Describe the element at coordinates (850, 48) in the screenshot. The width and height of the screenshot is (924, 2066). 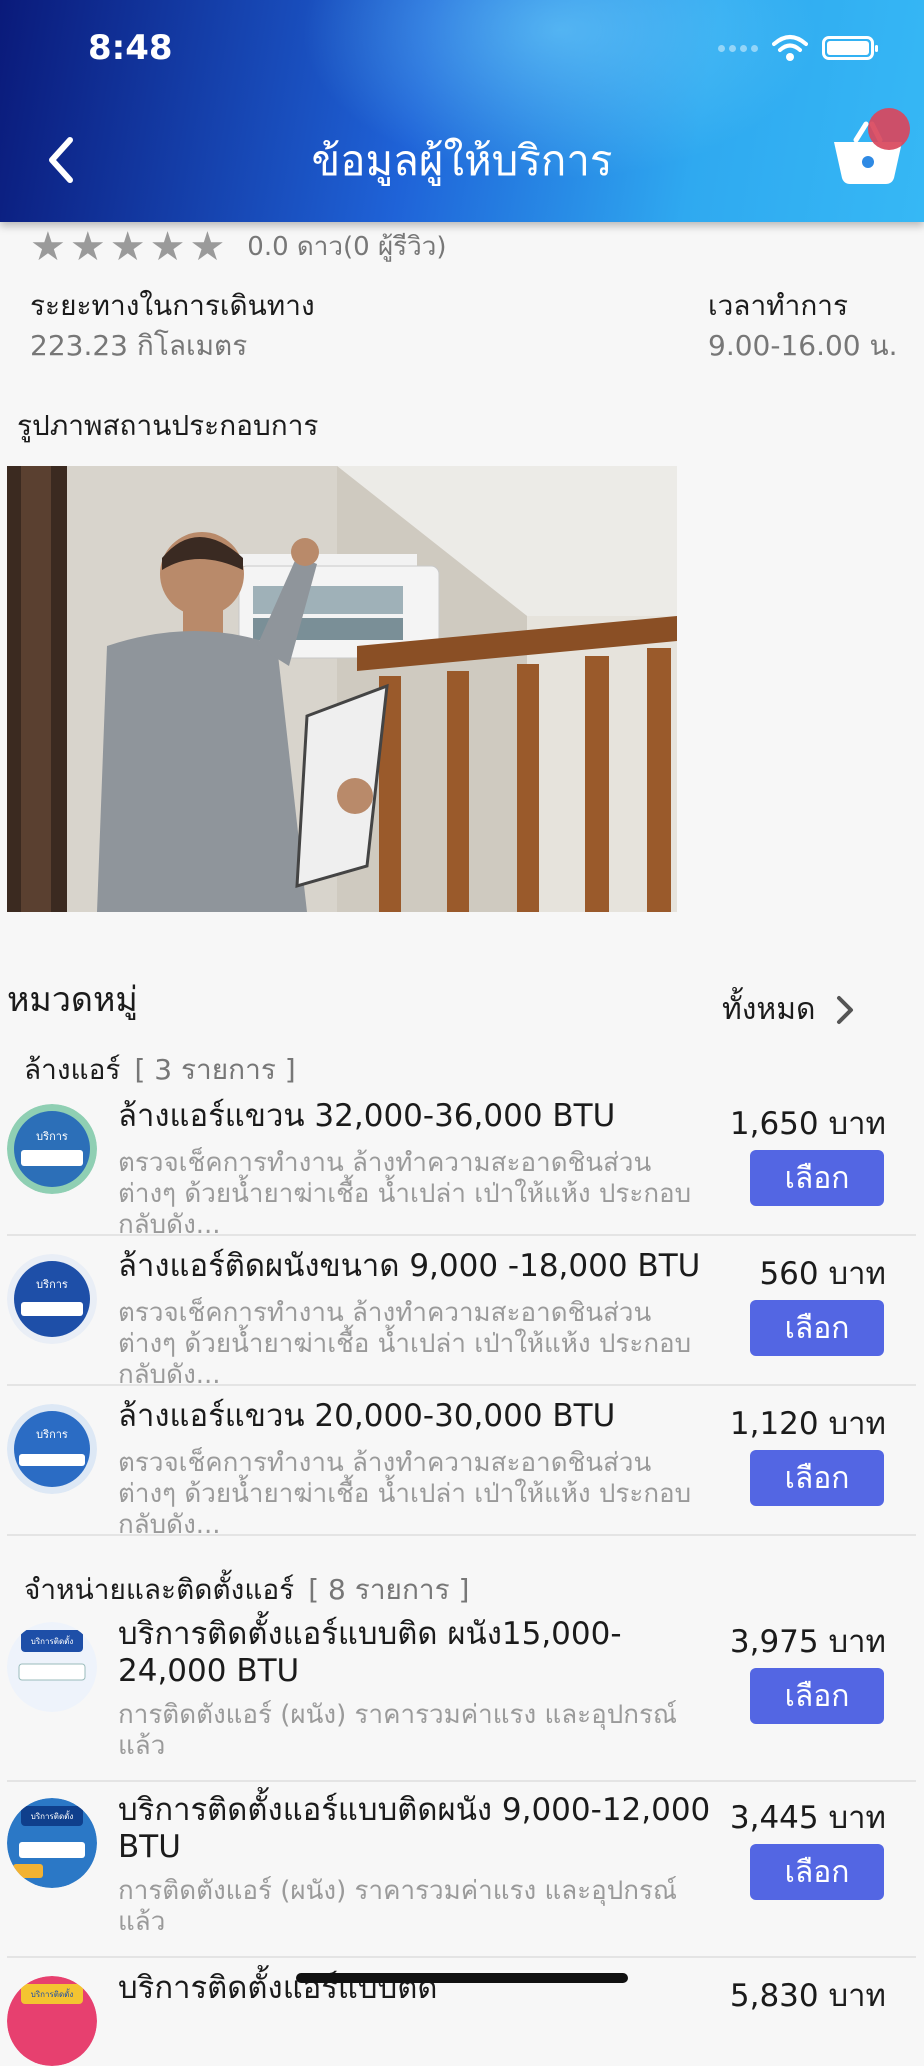
I see `battery-icon` at that location.